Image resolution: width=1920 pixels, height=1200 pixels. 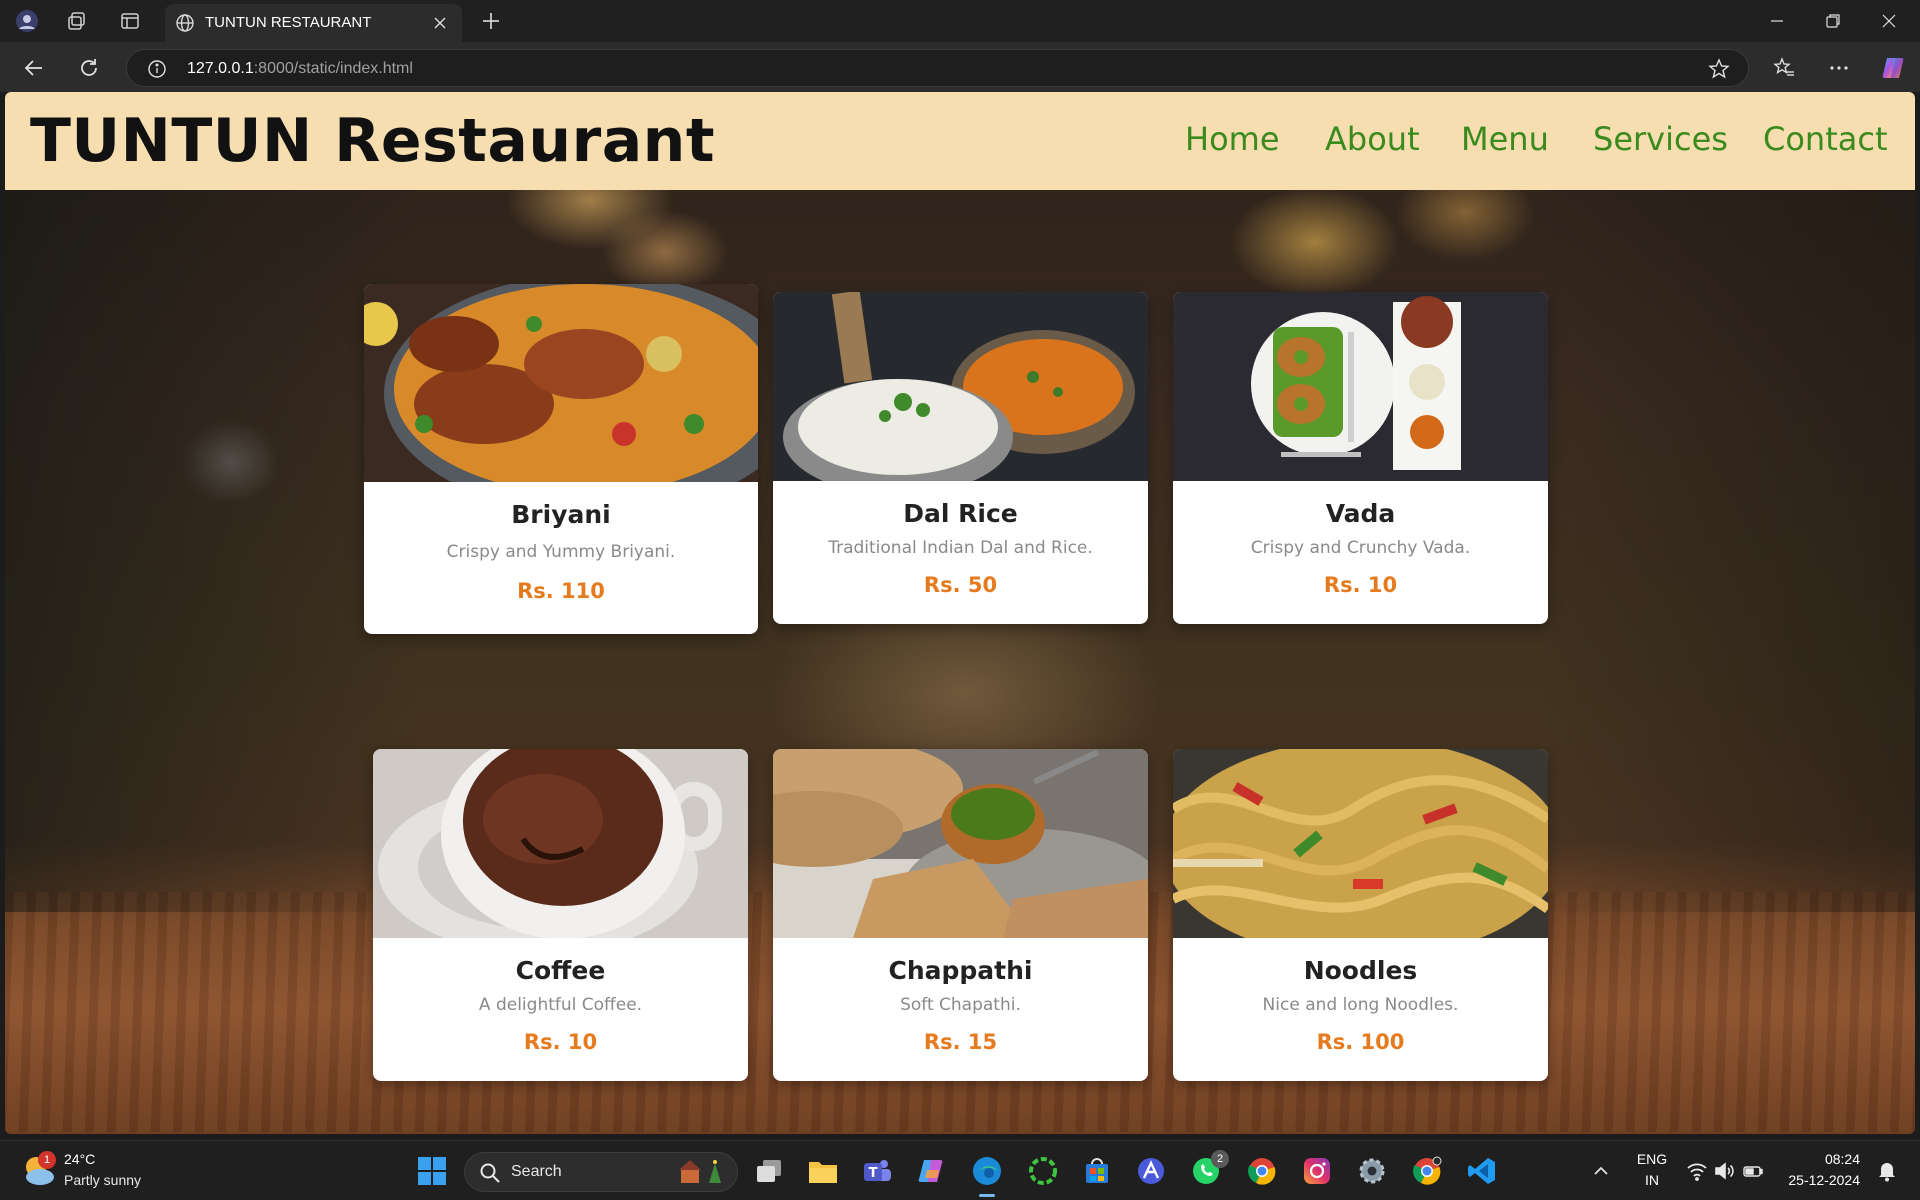 I want to click on card-price: Rs. 100, so click(x=1360, y=1042).